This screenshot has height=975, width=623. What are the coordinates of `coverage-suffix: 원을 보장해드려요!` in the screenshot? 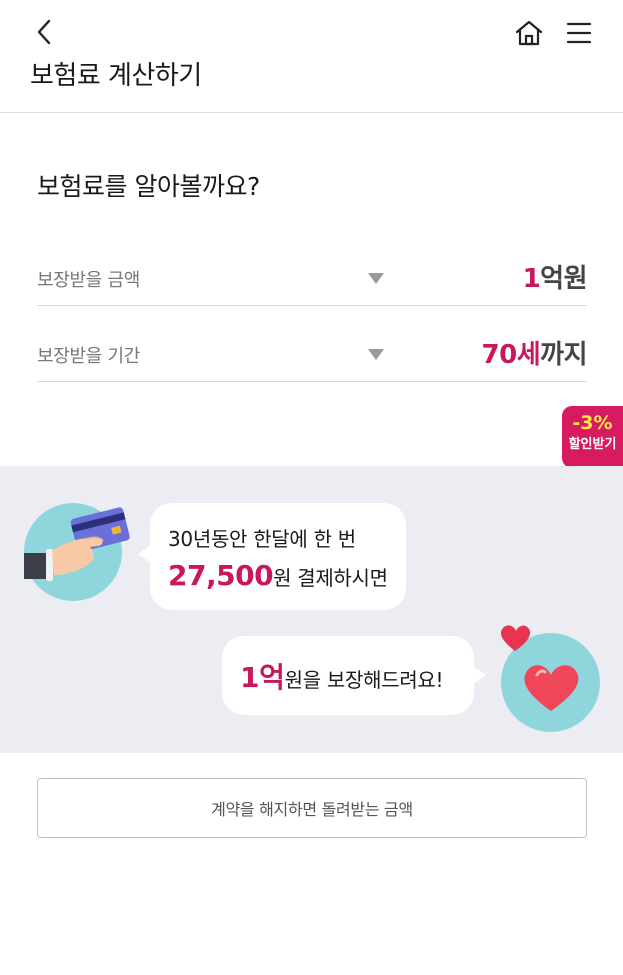 It's located at (364, 680).